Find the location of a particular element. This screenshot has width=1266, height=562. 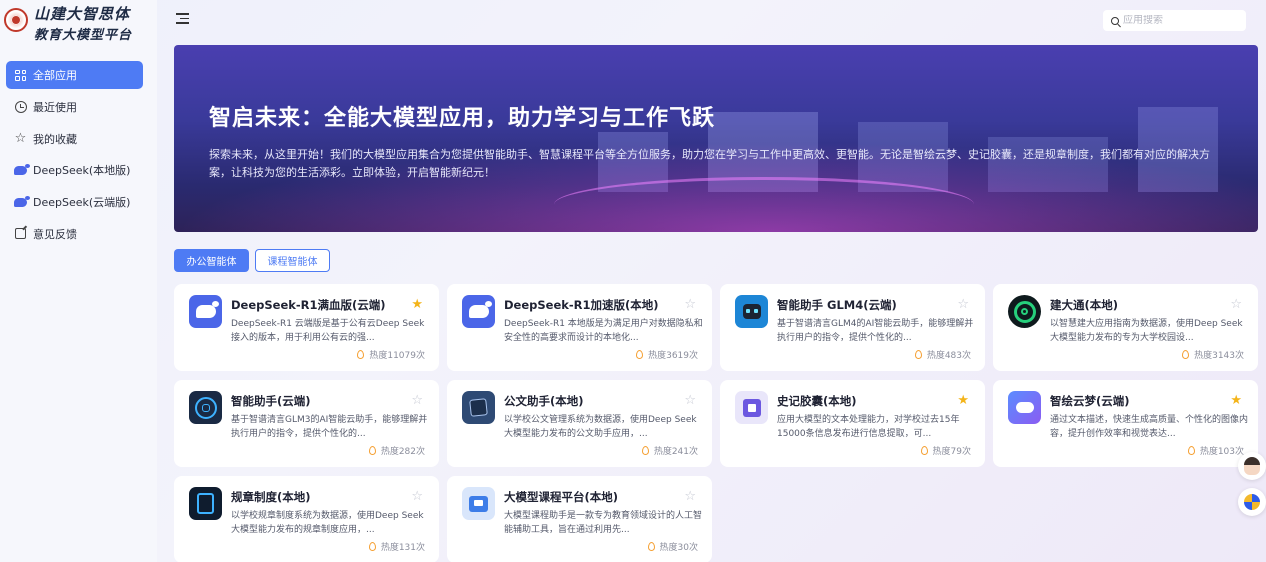

heat-count: 热度103次 is located at coordinates (1221, 452).